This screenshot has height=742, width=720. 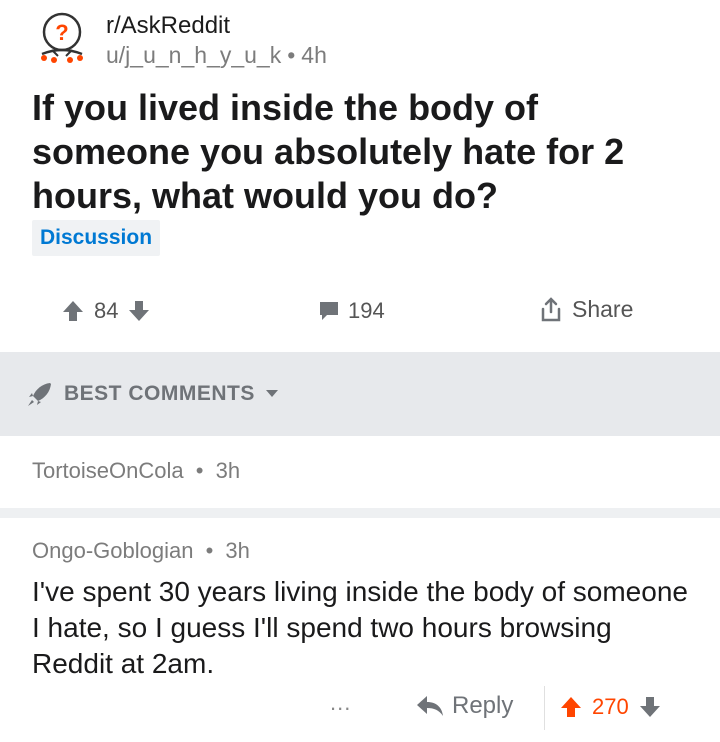 What do you see at coordinates (168, 26) in the screenshot?
I see `subreddit-name: r/AskReddit` at bounding box center [168, 26].